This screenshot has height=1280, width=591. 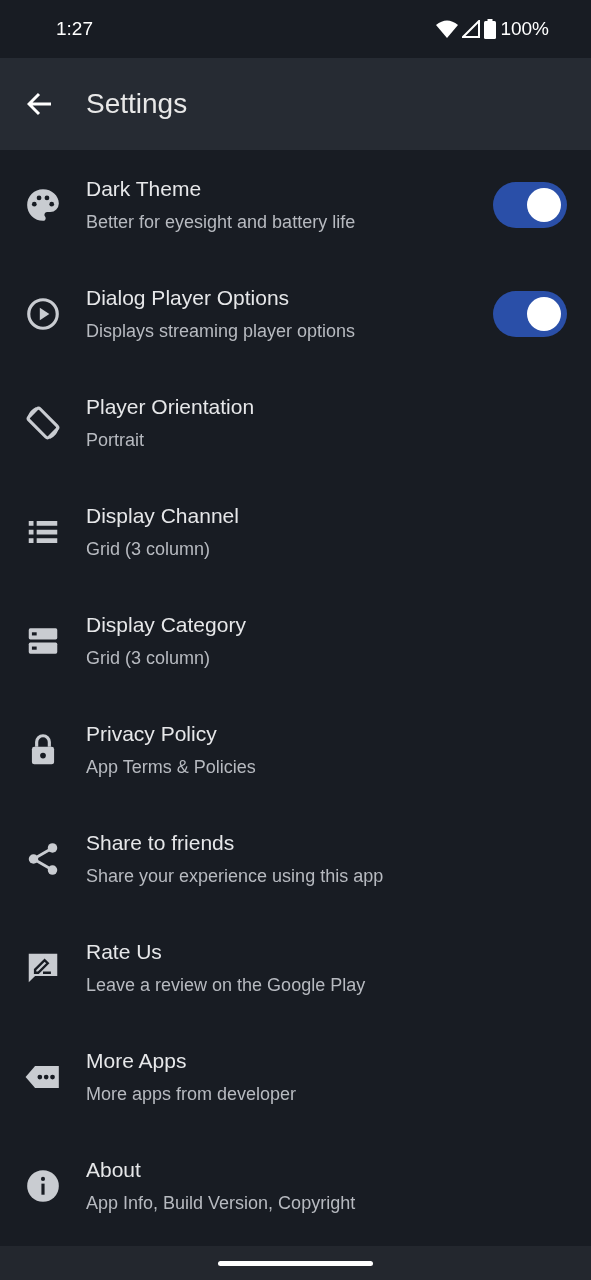 What do you see at coordinates (221, 1203) in the screenshot?
I see `setting-subtitle: App Info, Build Version, Copyright` at bounding box center [221, 1203].